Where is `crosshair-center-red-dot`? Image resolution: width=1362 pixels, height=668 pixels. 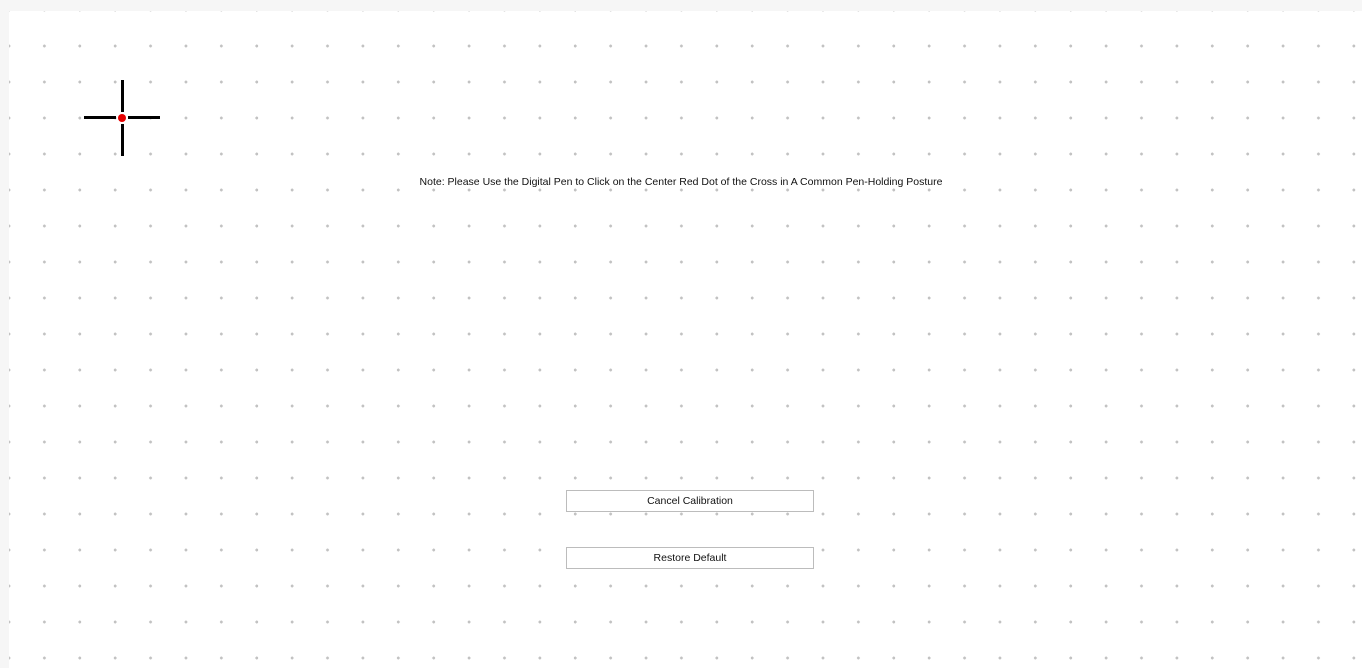 crosshair-center-red-dot is located at coordinates (122, 118).